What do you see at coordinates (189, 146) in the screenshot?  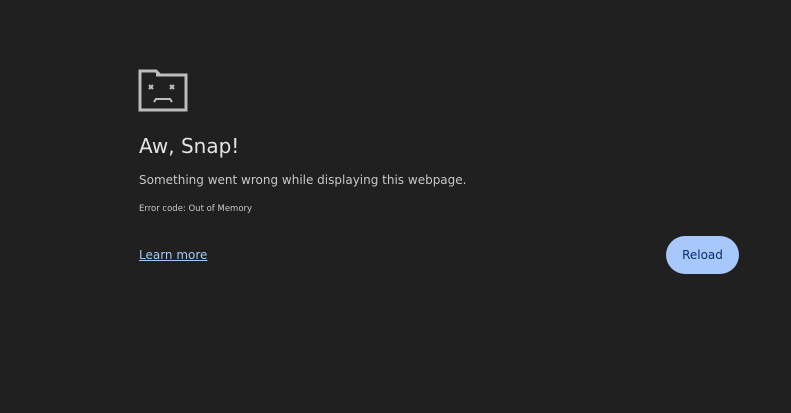 I see `page-title: Aw, Snap!` at bounding box center [189, 146].